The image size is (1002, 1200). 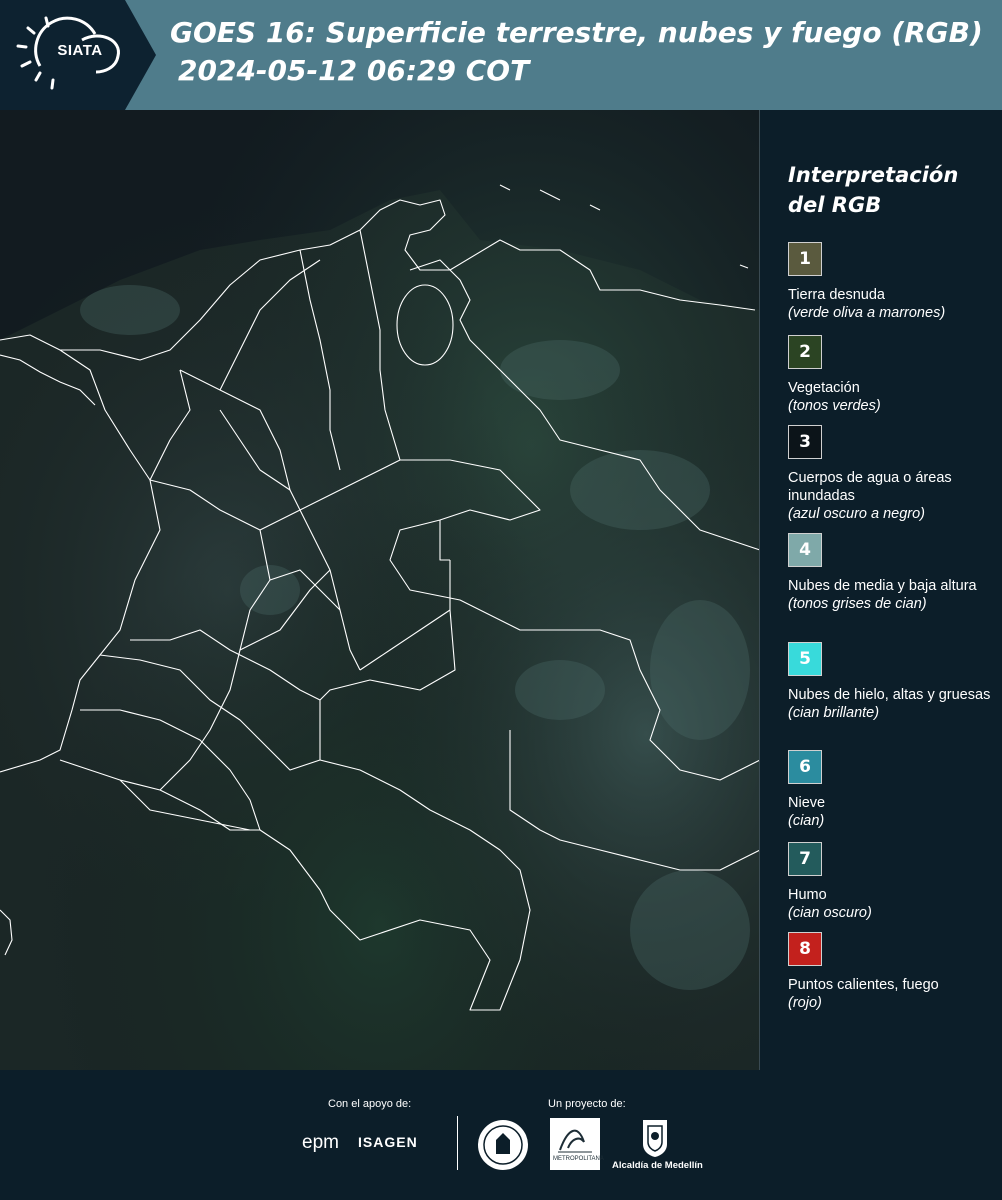 I want to click on legend-swatch-5: 5, so click(x=805, y=659).